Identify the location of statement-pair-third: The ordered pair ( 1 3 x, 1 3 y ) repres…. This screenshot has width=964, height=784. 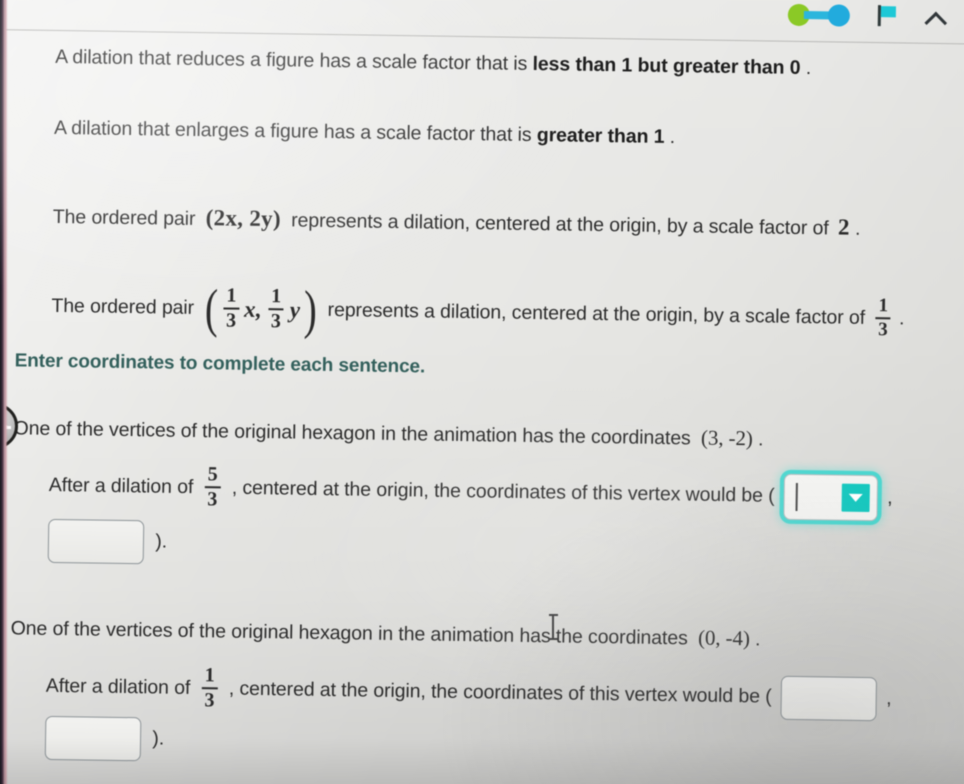
(478, 309).